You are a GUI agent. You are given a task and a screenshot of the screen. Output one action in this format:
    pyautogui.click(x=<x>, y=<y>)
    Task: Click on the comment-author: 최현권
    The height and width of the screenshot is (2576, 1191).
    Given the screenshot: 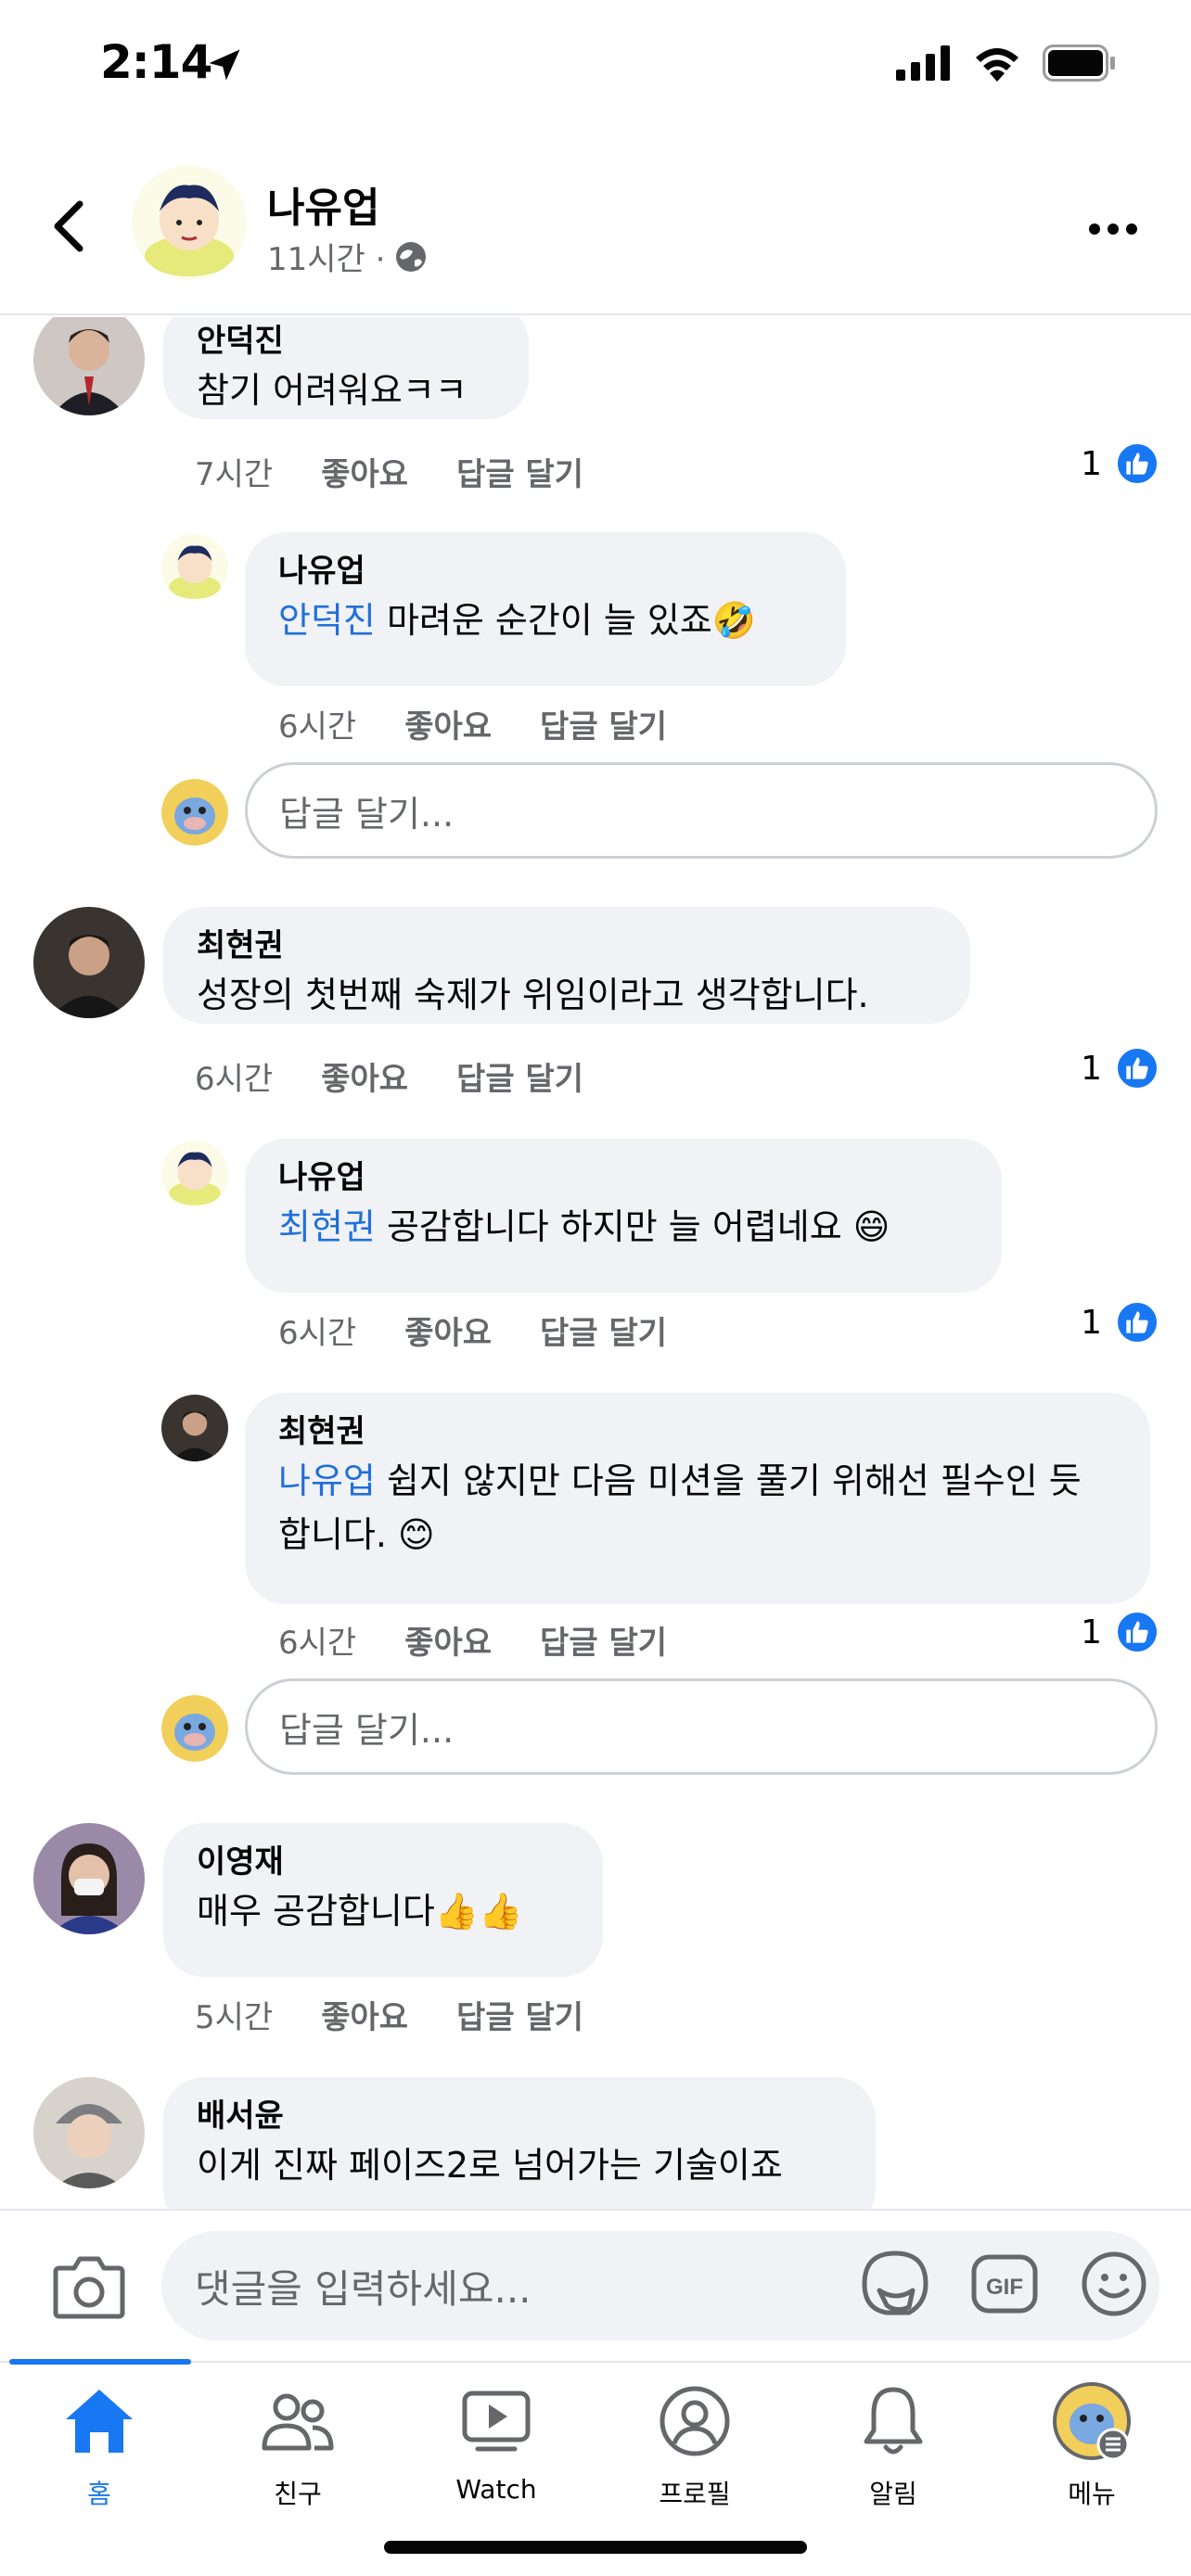 What is the action you would take?
    pyautogui.click(x=567, y=946)
    